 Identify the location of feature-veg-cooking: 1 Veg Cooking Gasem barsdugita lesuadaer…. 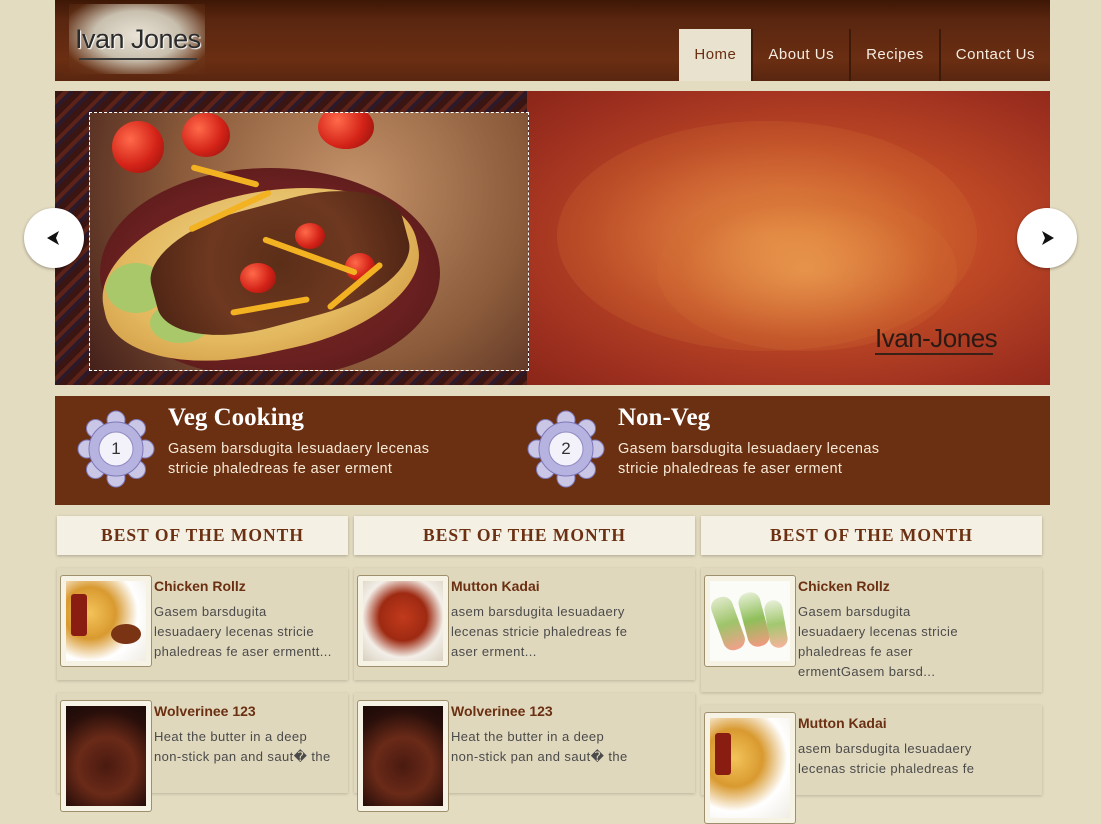
(280, 450).